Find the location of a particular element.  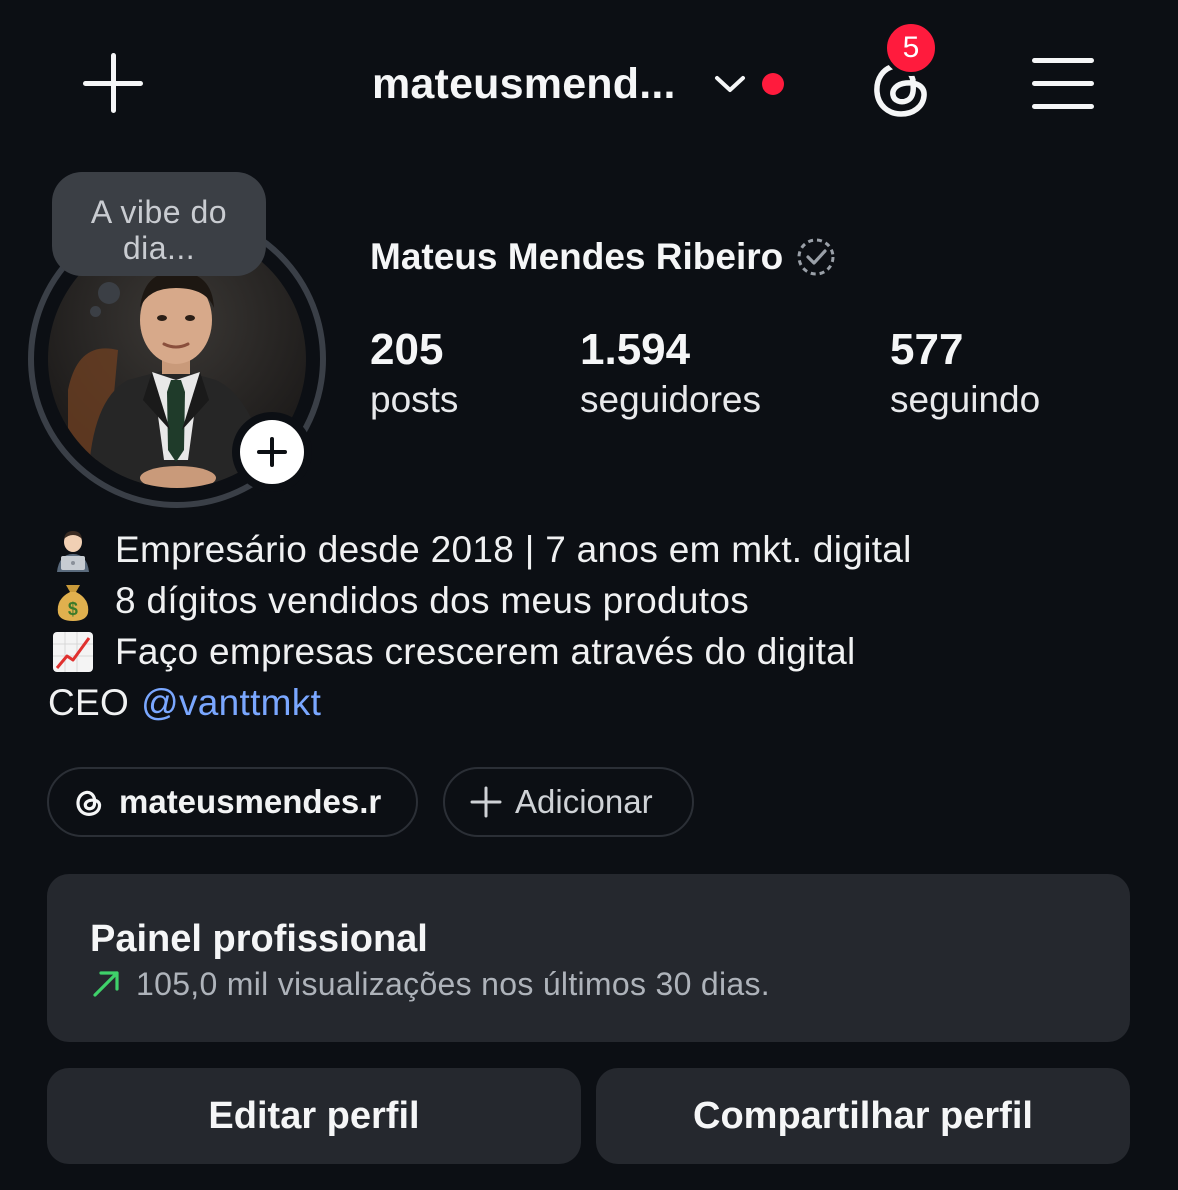

mention-link: @vanttmkt is located at coordinates (231, 703).